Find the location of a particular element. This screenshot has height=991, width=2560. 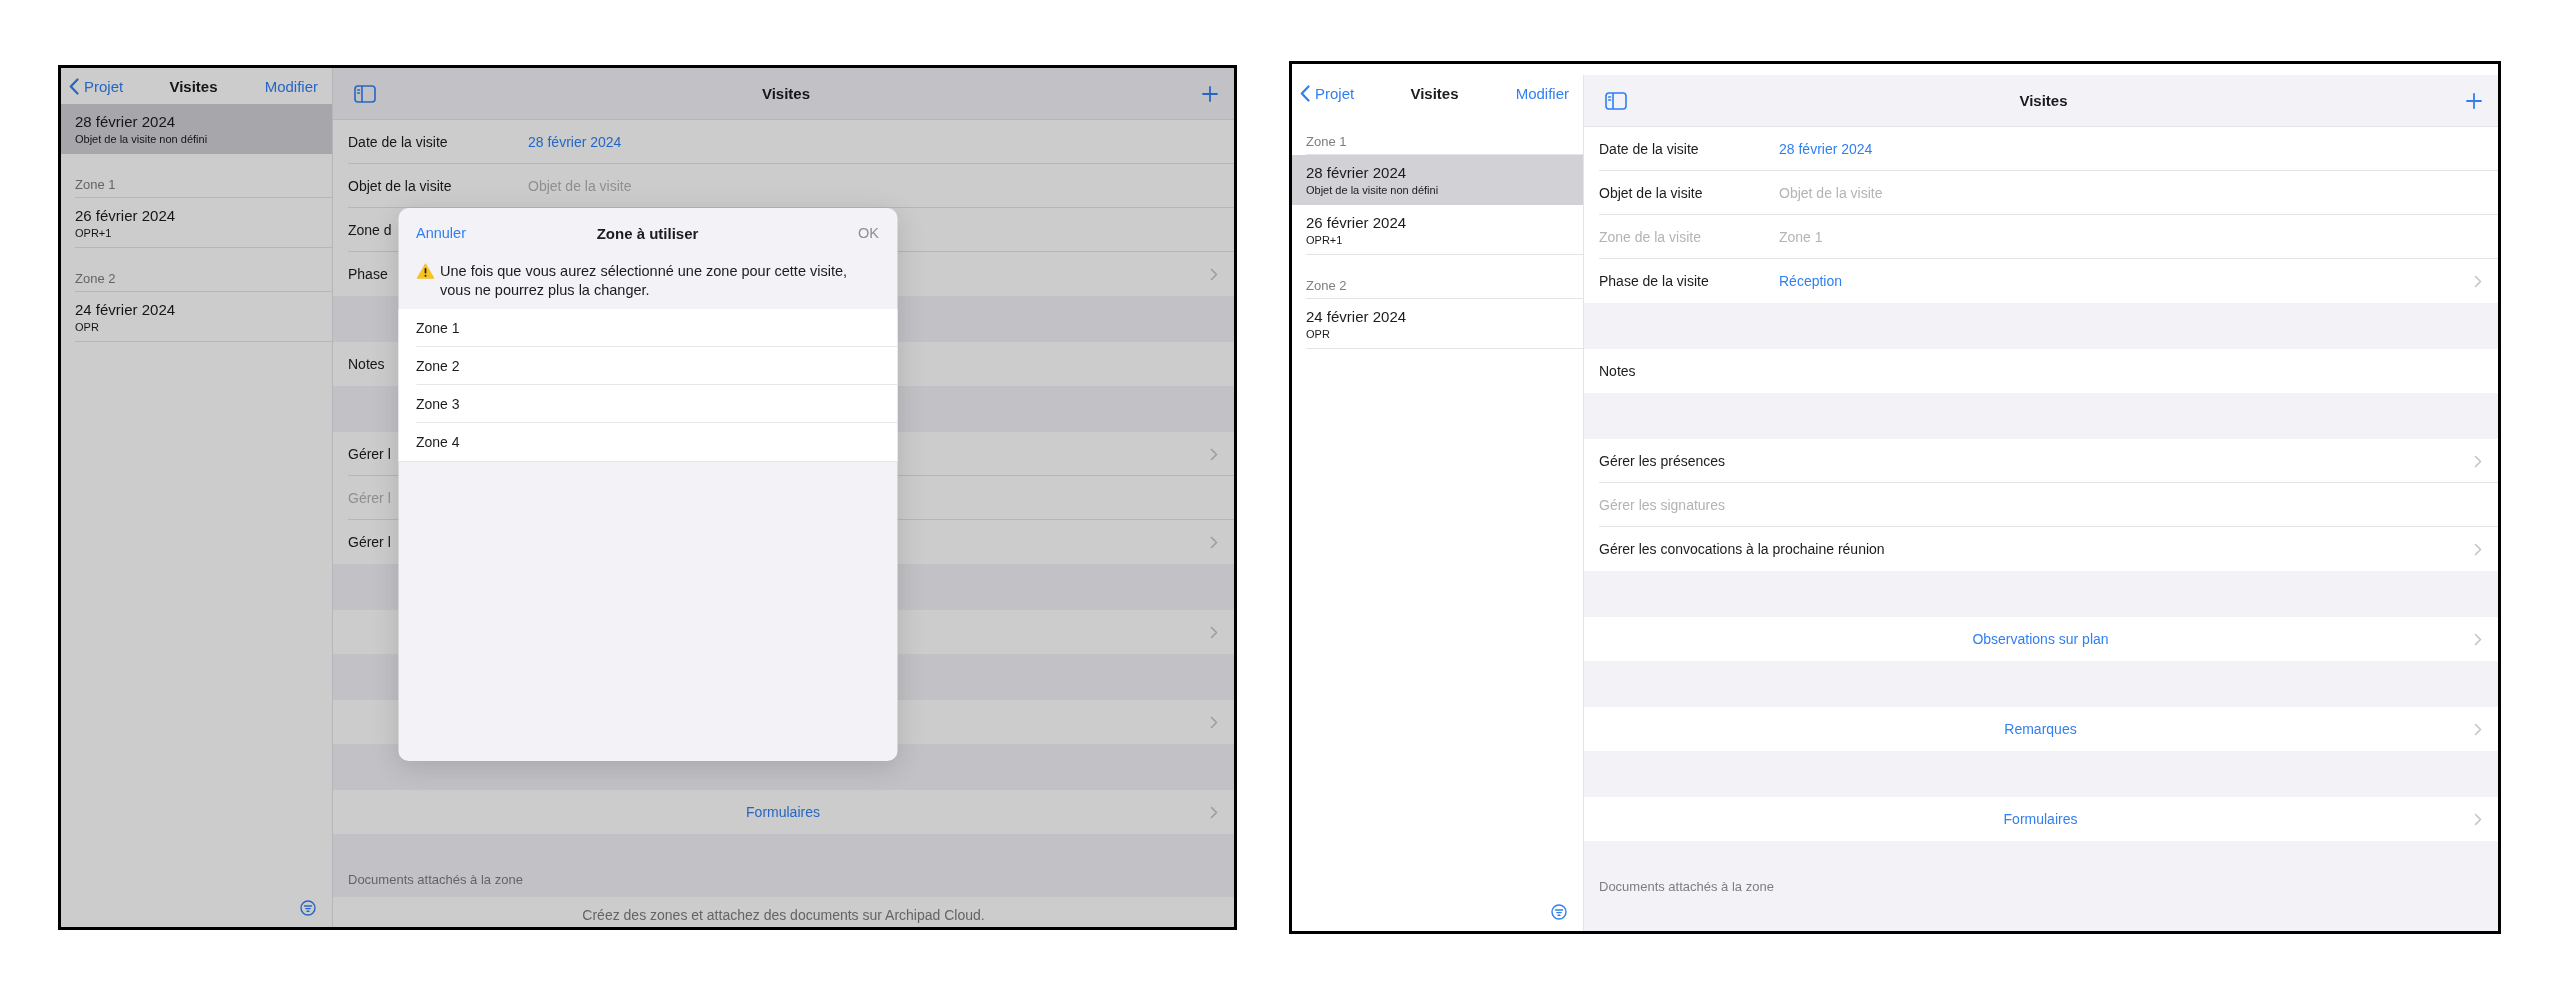

action-row: Observations sur plan is located at coordinates (2041, 639).